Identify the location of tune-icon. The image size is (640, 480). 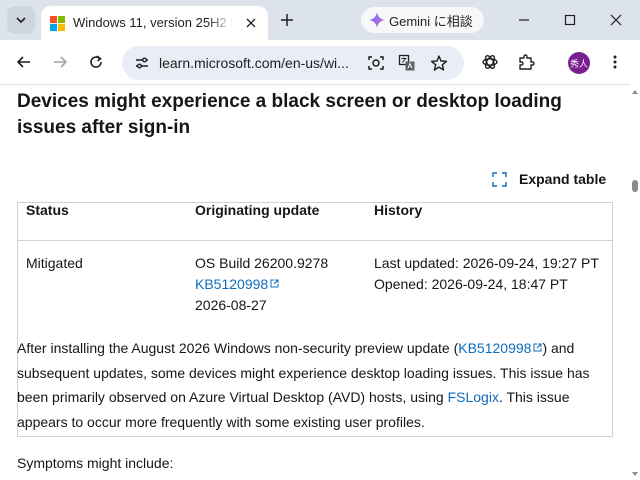
(142, 63).